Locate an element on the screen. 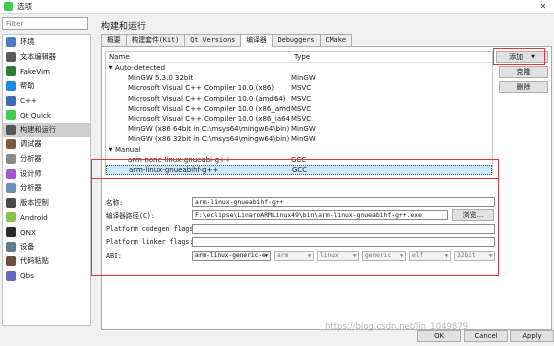 The height and width of the screenshot is (346, 554). sidebar-item-label: 构建和运行 is located at coordinates (38, 129).